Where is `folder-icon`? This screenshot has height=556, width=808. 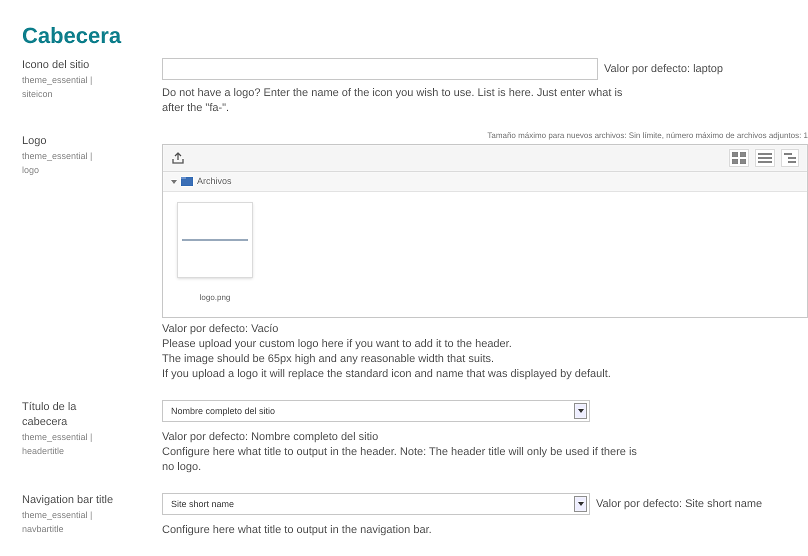 folder-icon is located at coordinates (187, 181).